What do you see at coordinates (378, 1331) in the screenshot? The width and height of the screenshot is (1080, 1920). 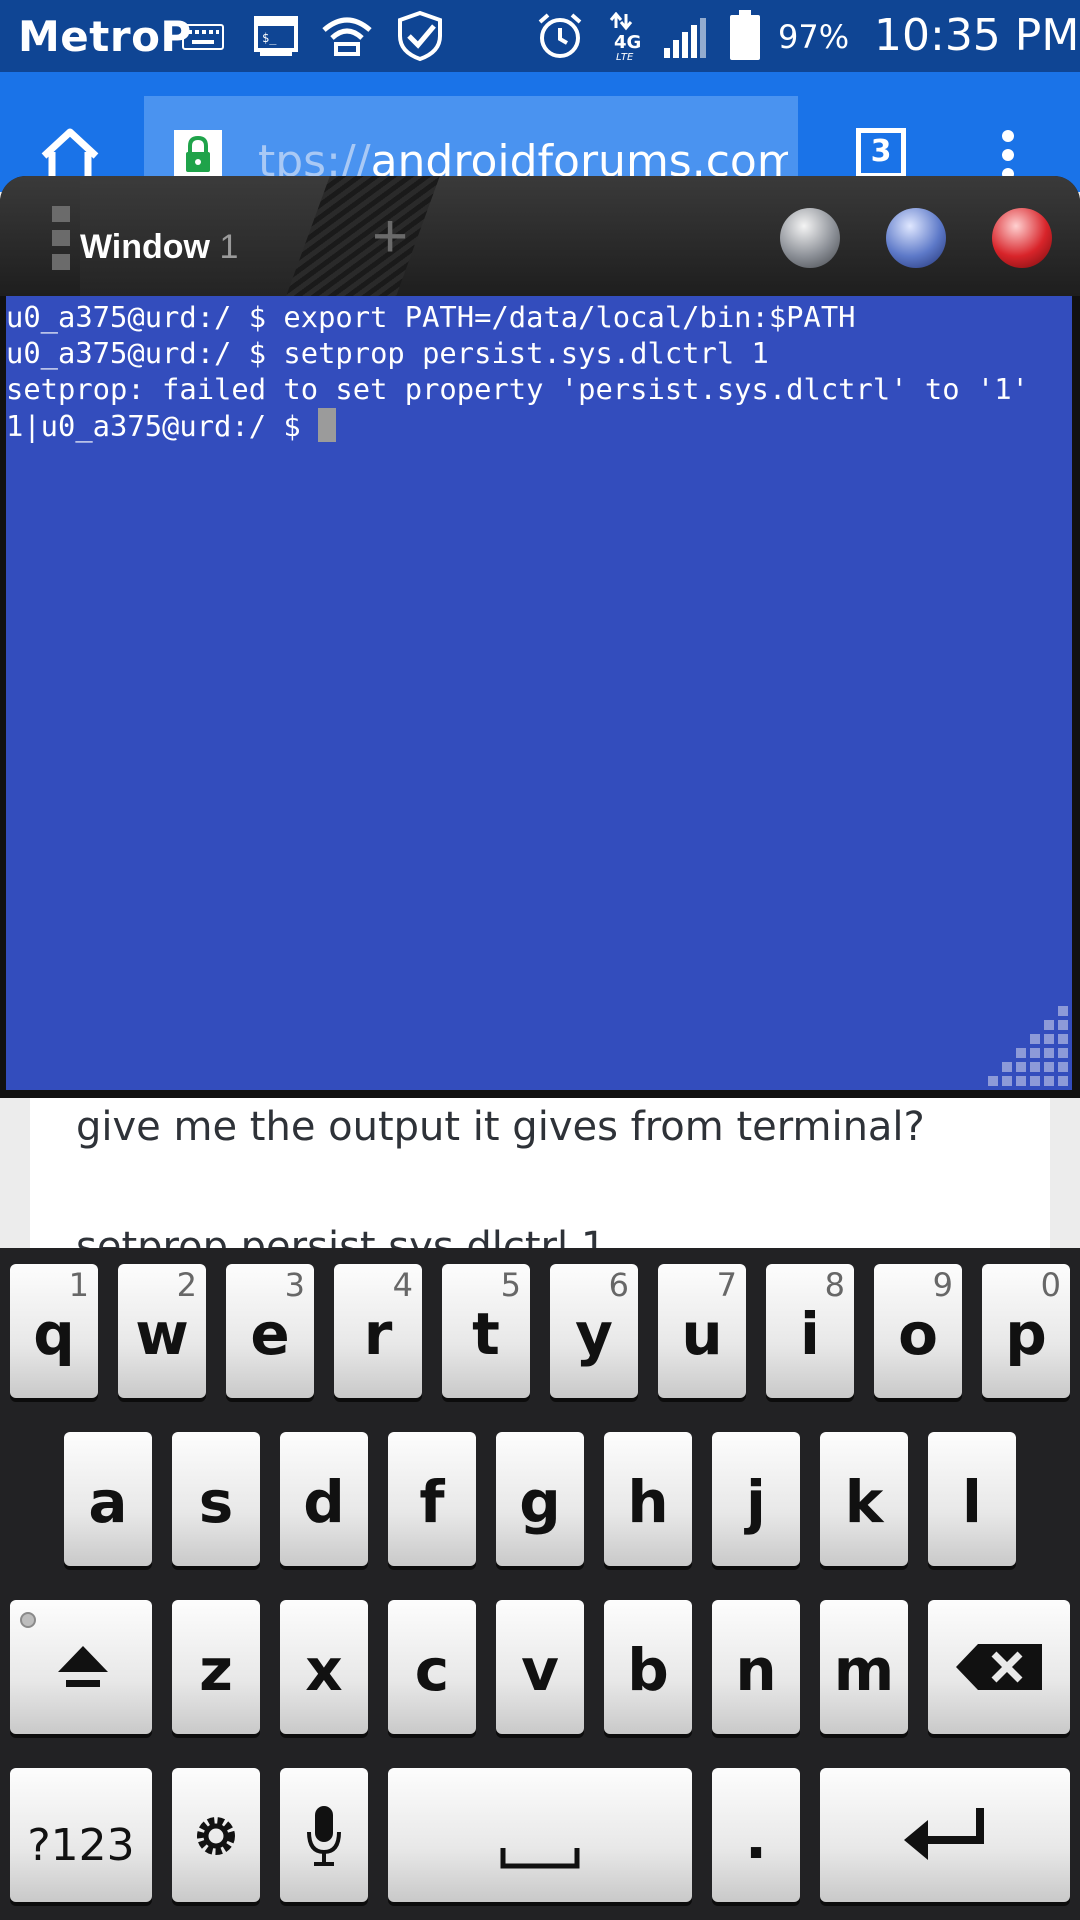 I see `key-r: 4r` at bounding box center [378, 1331].